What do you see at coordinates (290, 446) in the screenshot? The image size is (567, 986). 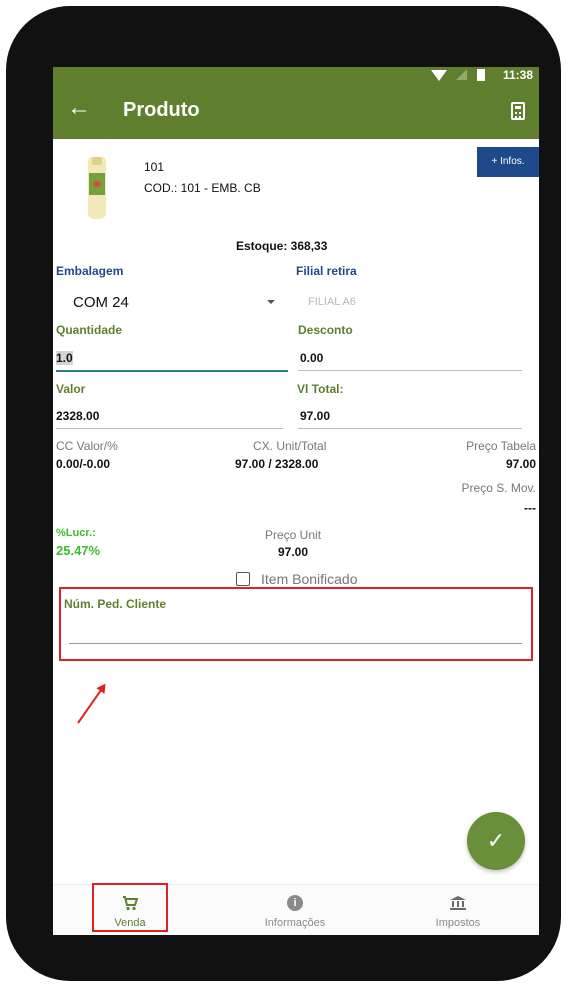 I see `cx-unit-label: CX. Unit/Total` at bounding box center [290, 446].